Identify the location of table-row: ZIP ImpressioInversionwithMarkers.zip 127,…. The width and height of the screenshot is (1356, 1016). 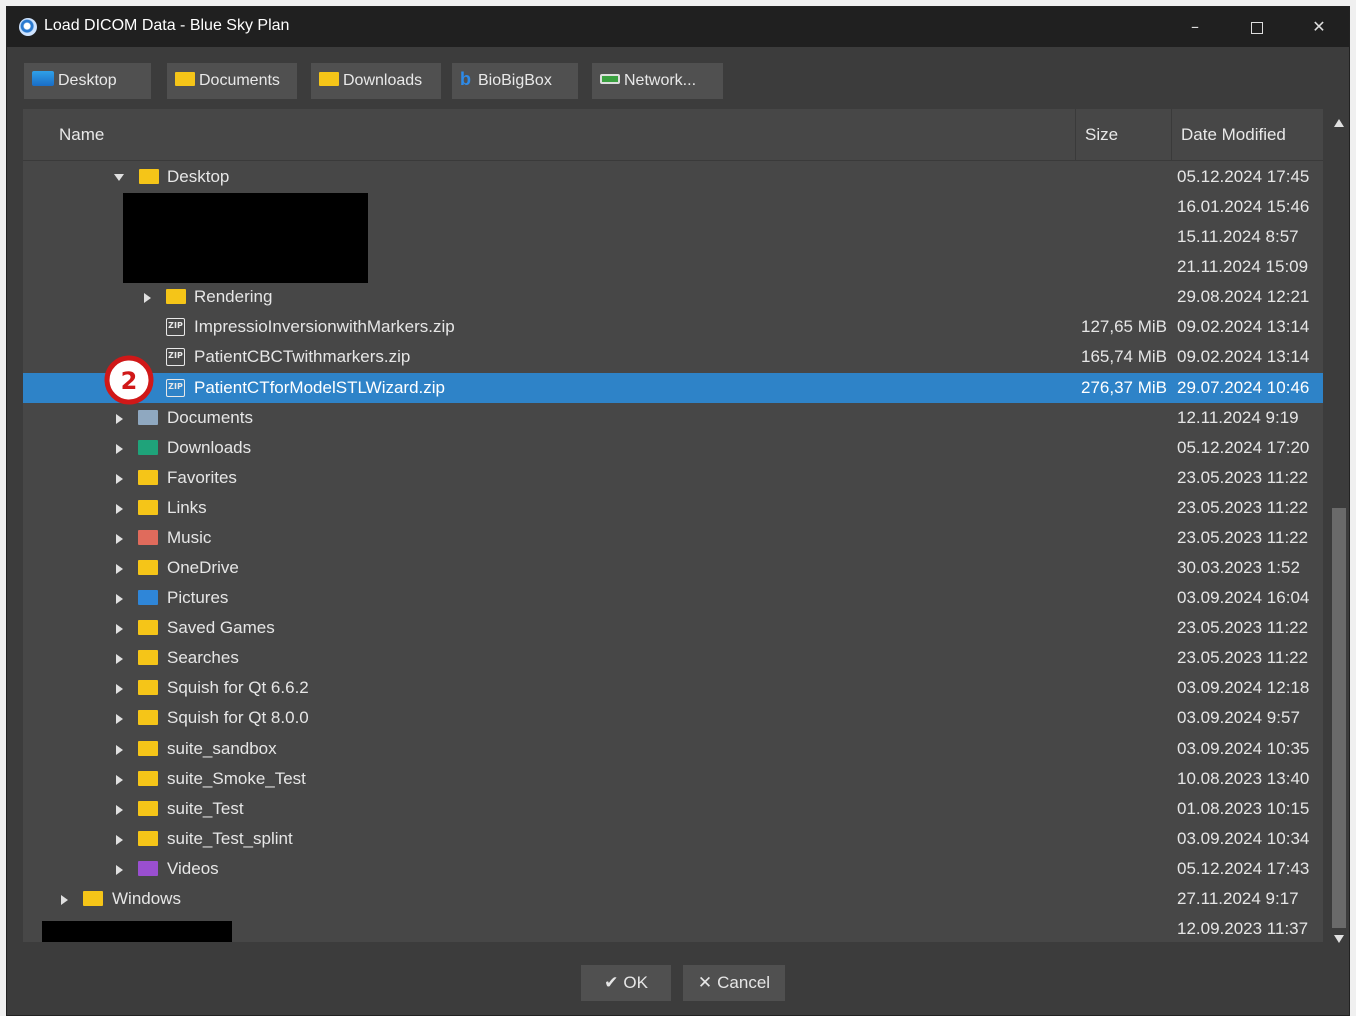
(673, 327).